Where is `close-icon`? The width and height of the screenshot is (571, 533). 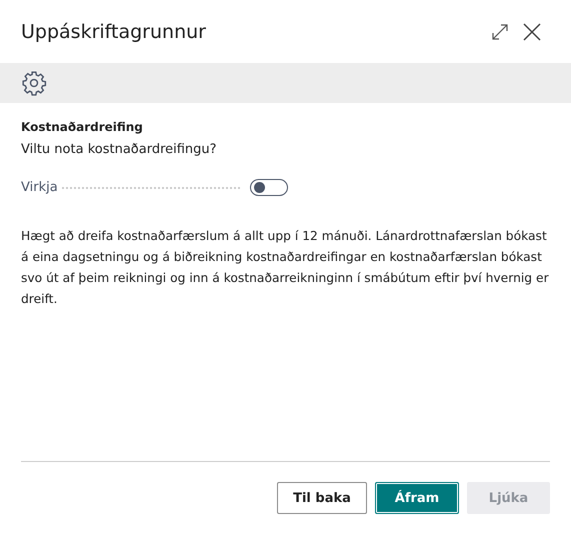 close-icon is located at coordinates (532, 31).